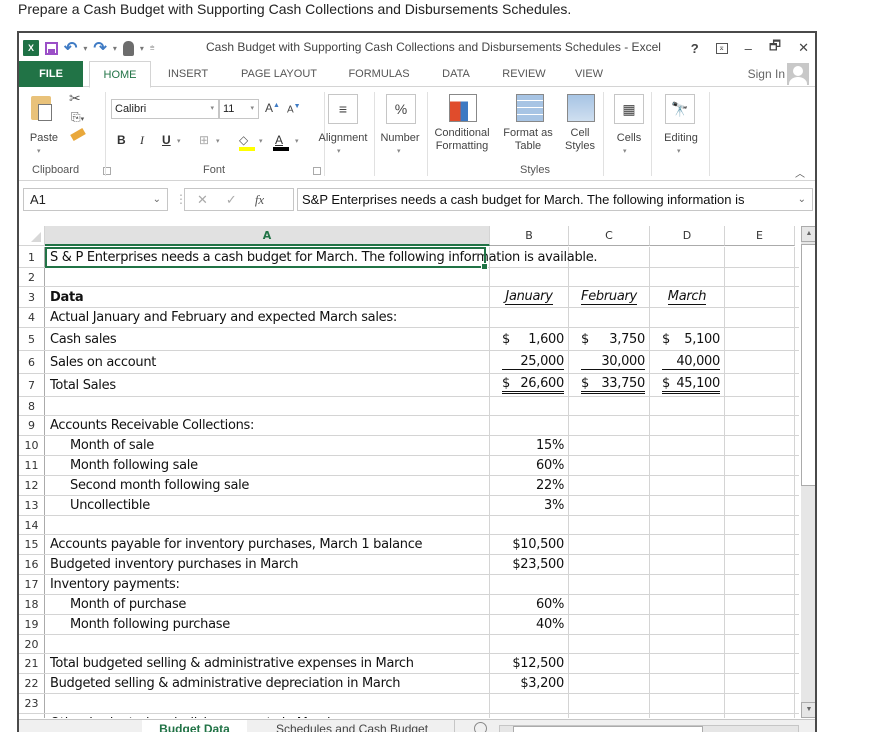 This screenshot has width=876, height=732. Describe the element at coordinates (456, 74) in the screenshot. I see `tab-data: DATA` at that location.